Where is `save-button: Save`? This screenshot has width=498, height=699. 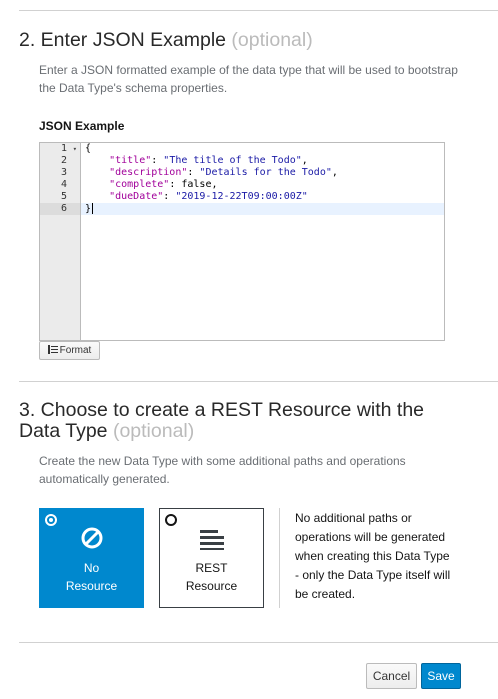 save-button: Save is located at coordinates (441, 676).